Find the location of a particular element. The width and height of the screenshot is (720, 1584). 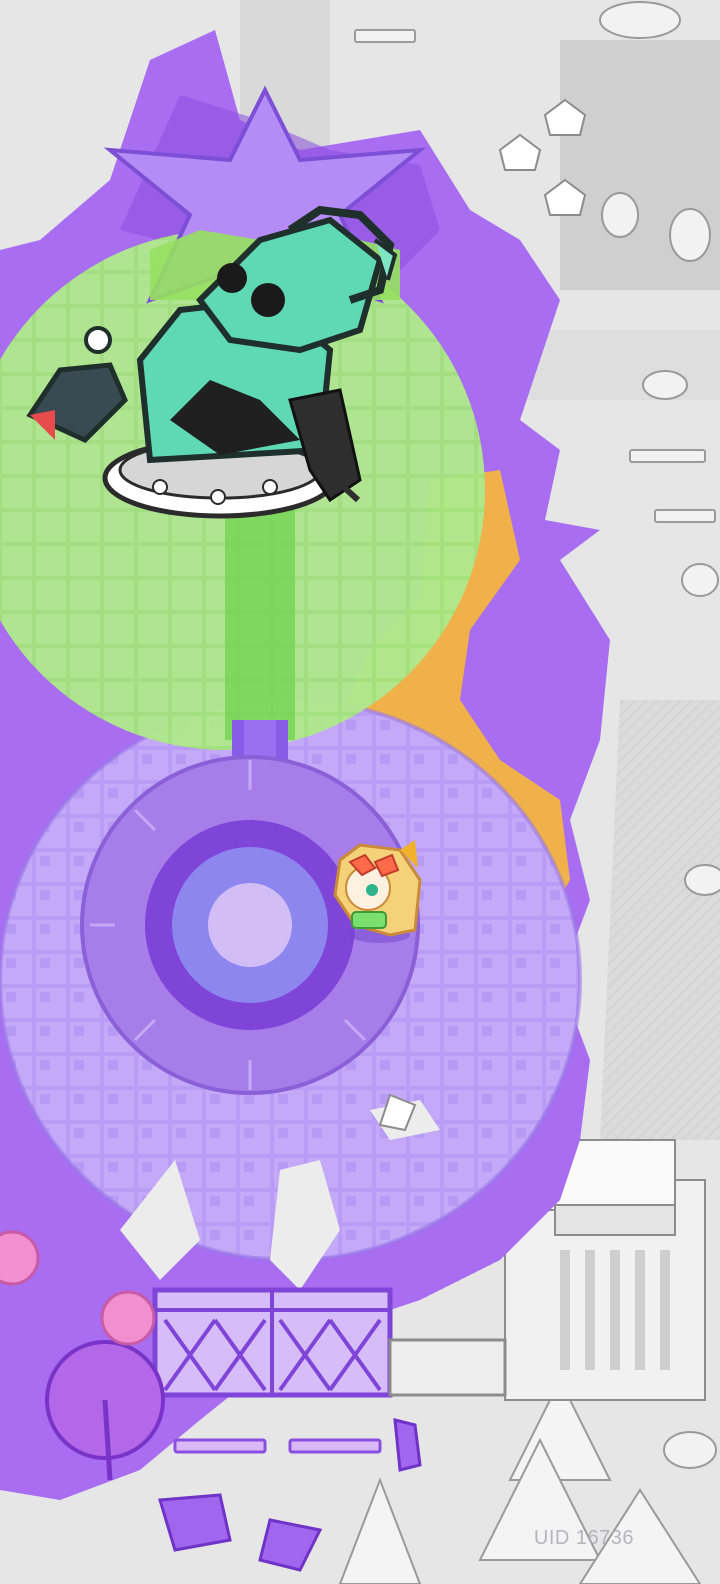

spawn-platform-core is located at coordinates (250, 925).